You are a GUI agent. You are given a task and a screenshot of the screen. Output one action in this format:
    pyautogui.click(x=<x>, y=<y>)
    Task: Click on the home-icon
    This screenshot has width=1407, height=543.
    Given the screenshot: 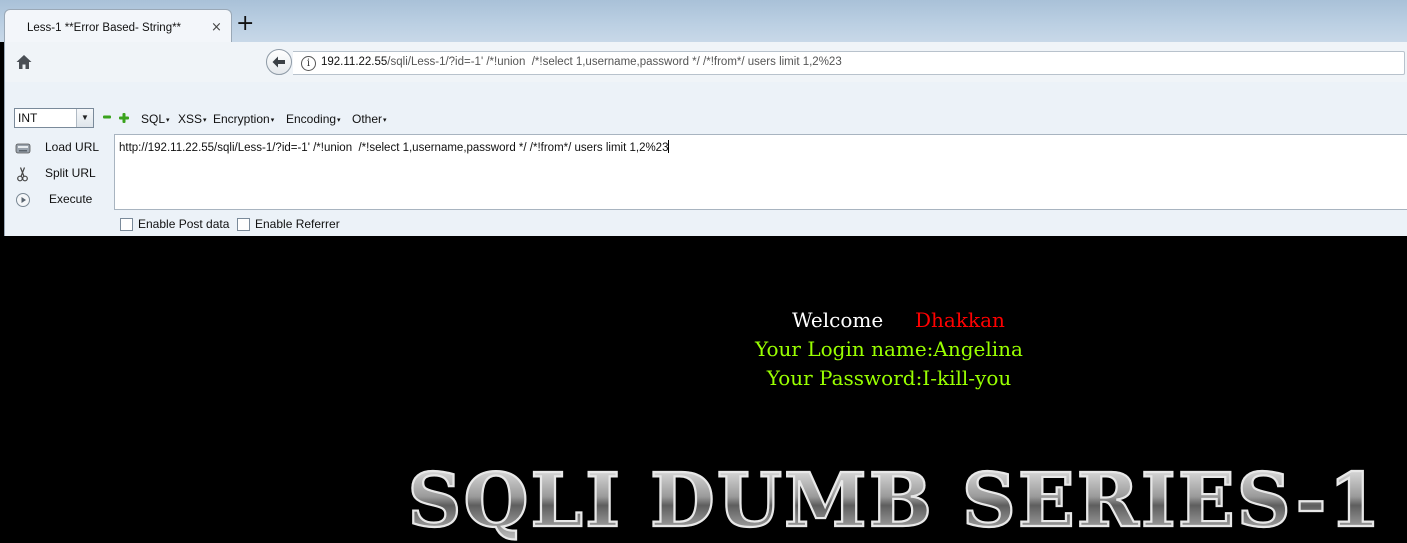 What is the action you would take?
    pyautogui.click(x=24, y=62)
    